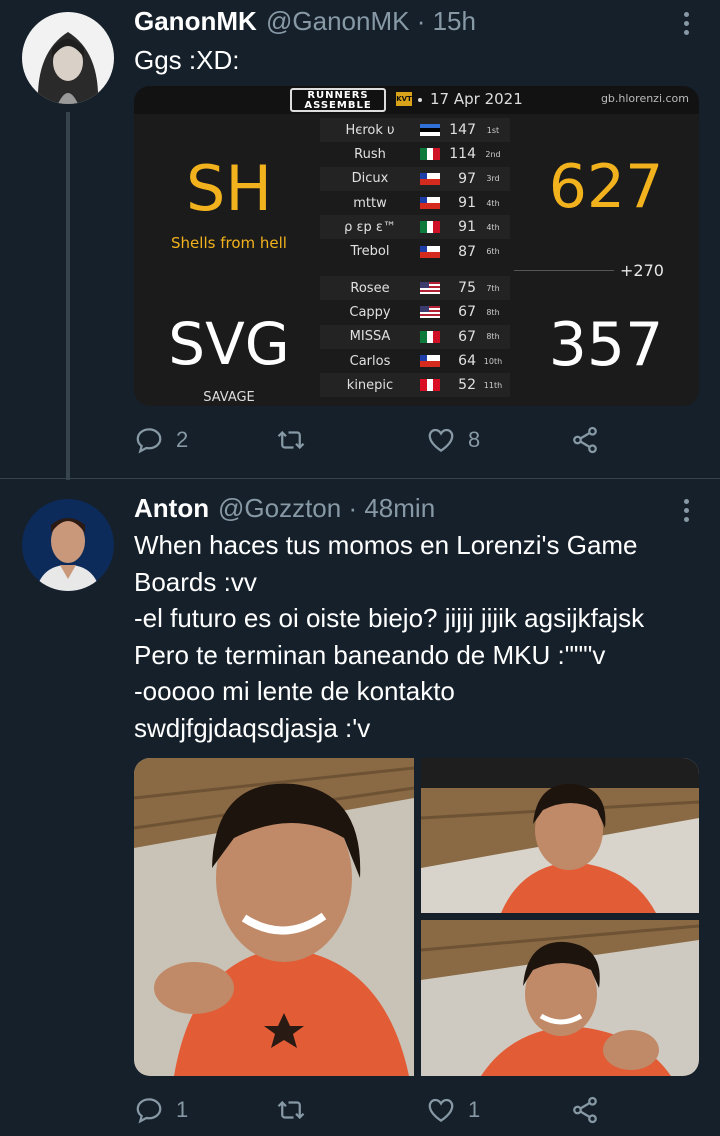 The width and height of the screenshot is (720, 1136). What do you see at coordinates (182, 439) in the screenshot?
I see `reply-count: 2` at bounding box center [182, 439].